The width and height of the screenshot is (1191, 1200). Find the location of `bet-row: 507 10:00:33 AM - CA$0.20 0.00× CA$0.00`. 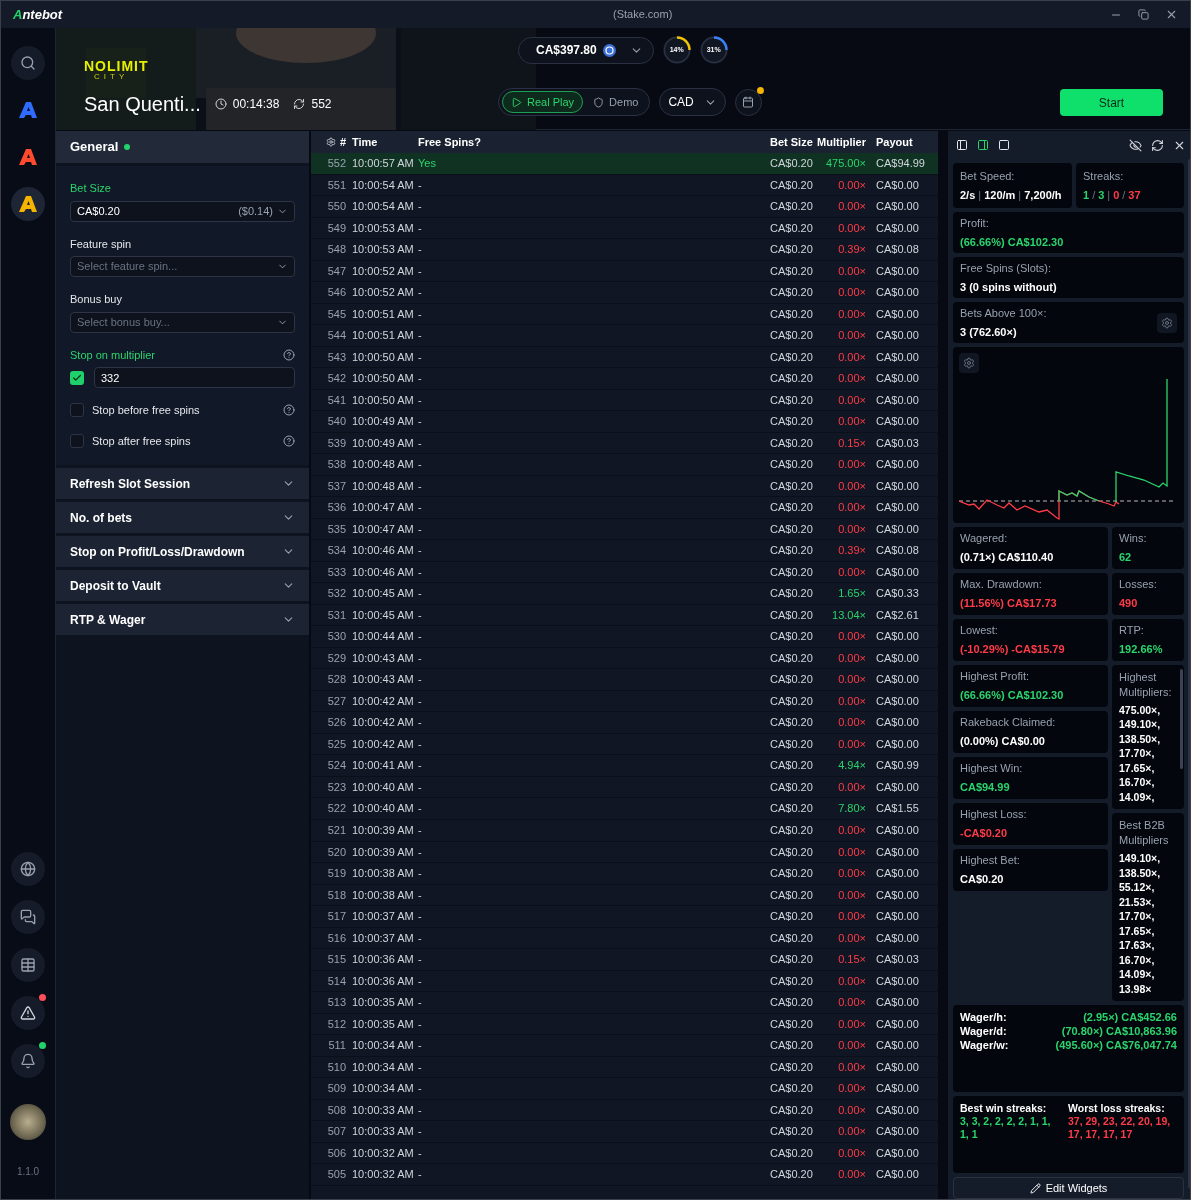

bet-row: 507 10:00:33 AM - CA$0.20 0.00× CA$0.00 is located at coordinates (624, 1132).